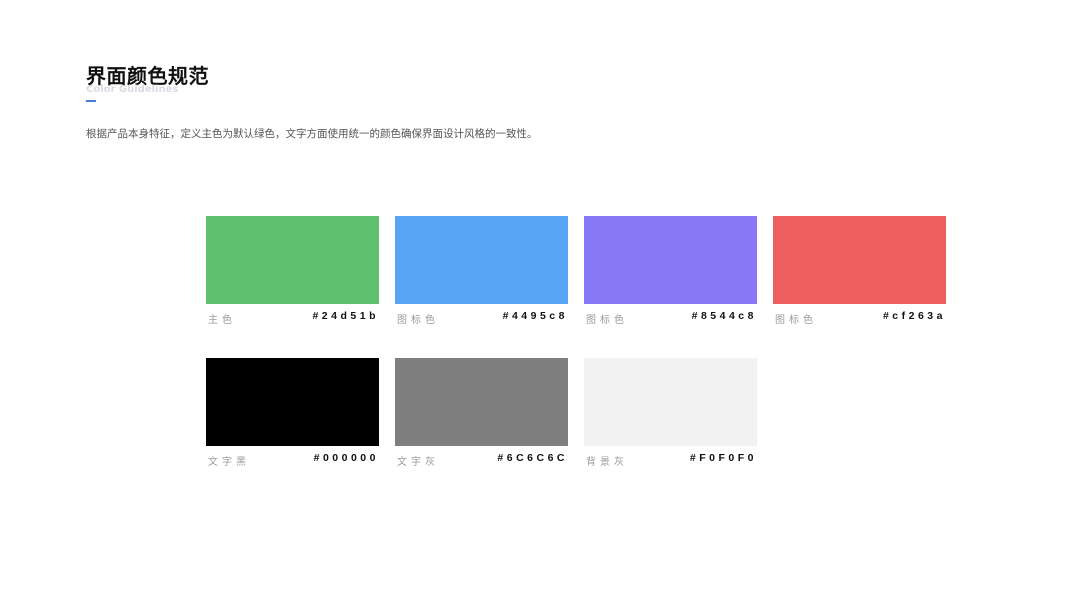 The image size is (1067, 600). I want to click on color-card-background-gray: 背景灰 #F0F0F0, so click(670, 414).